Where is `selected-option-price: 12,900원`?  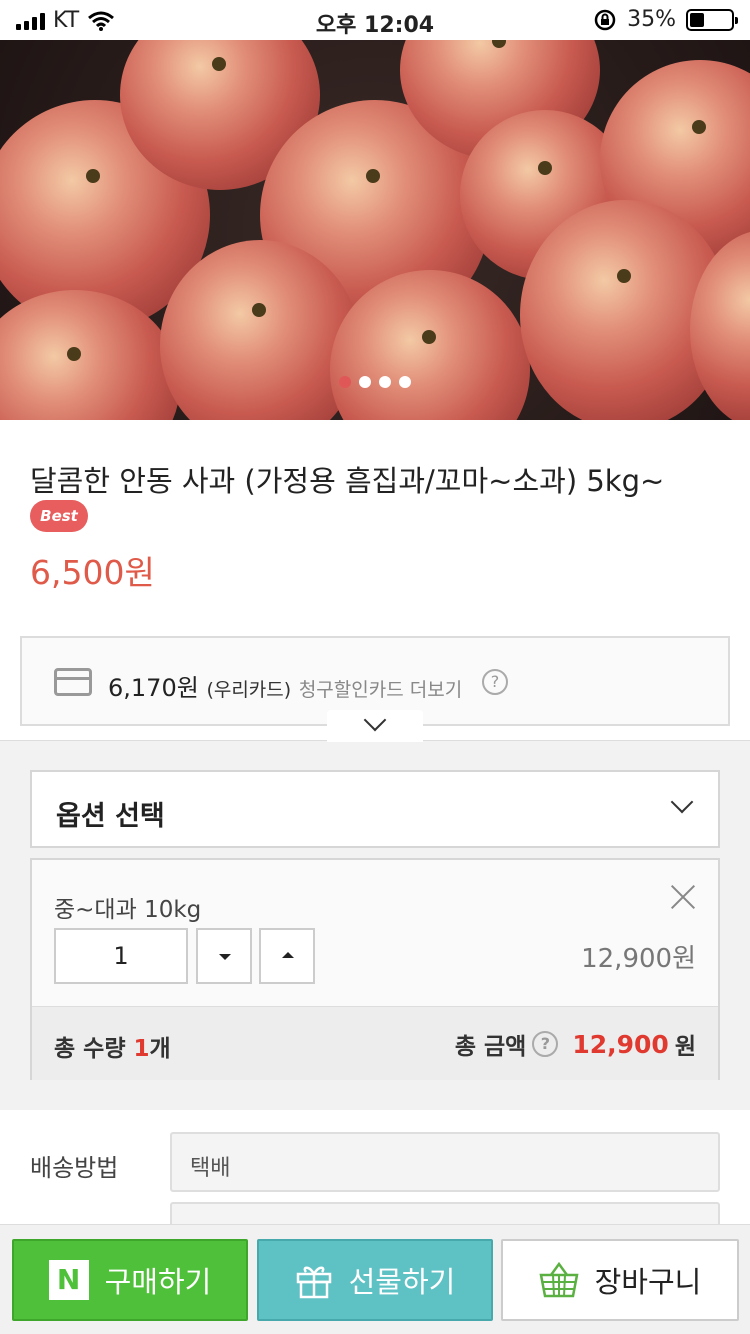
selected-option-price: 12,900원 is located at coordinates (638, 959).